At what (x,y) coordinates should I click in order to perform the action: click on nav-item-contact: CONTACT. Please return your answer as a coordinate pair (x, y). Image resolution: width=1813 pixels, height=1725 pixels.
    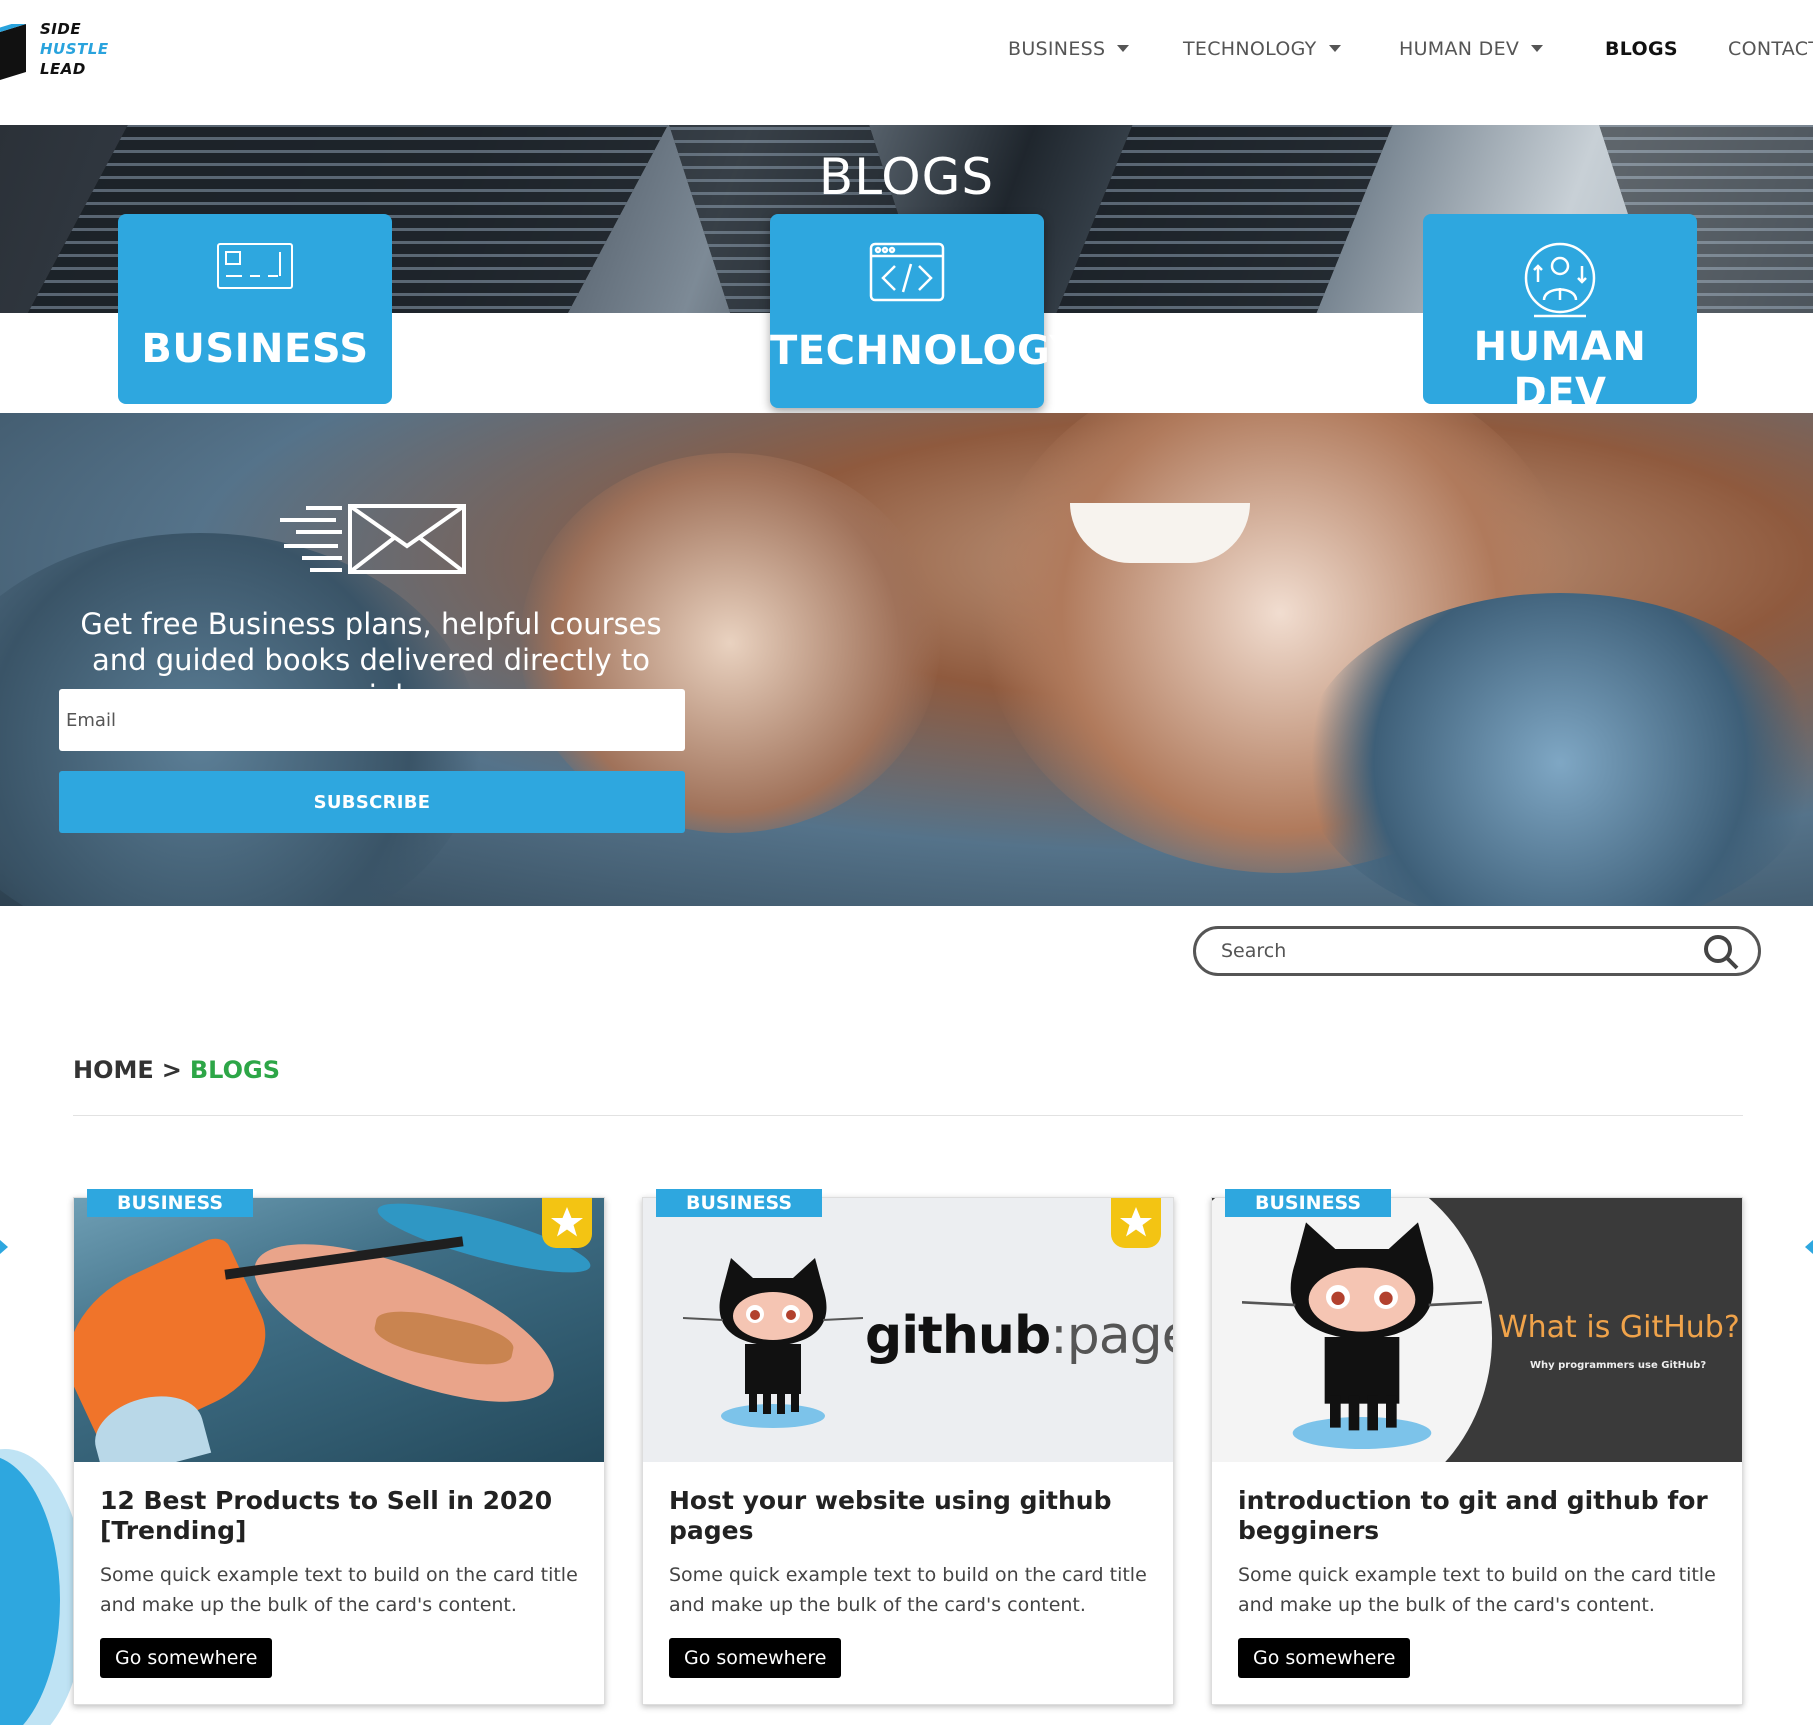
    Looking at the image, I should click on (1770, 49).